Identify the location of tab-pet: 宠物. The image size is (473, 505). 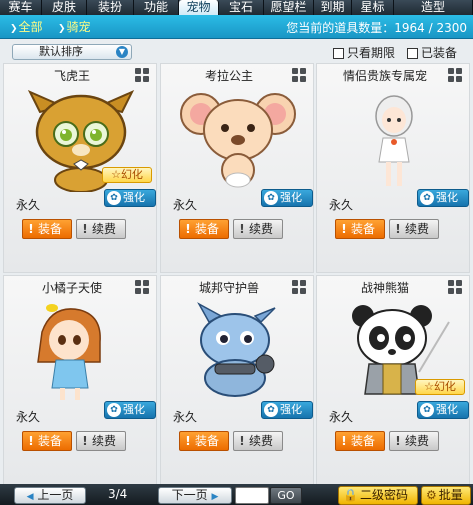
(199, 7).